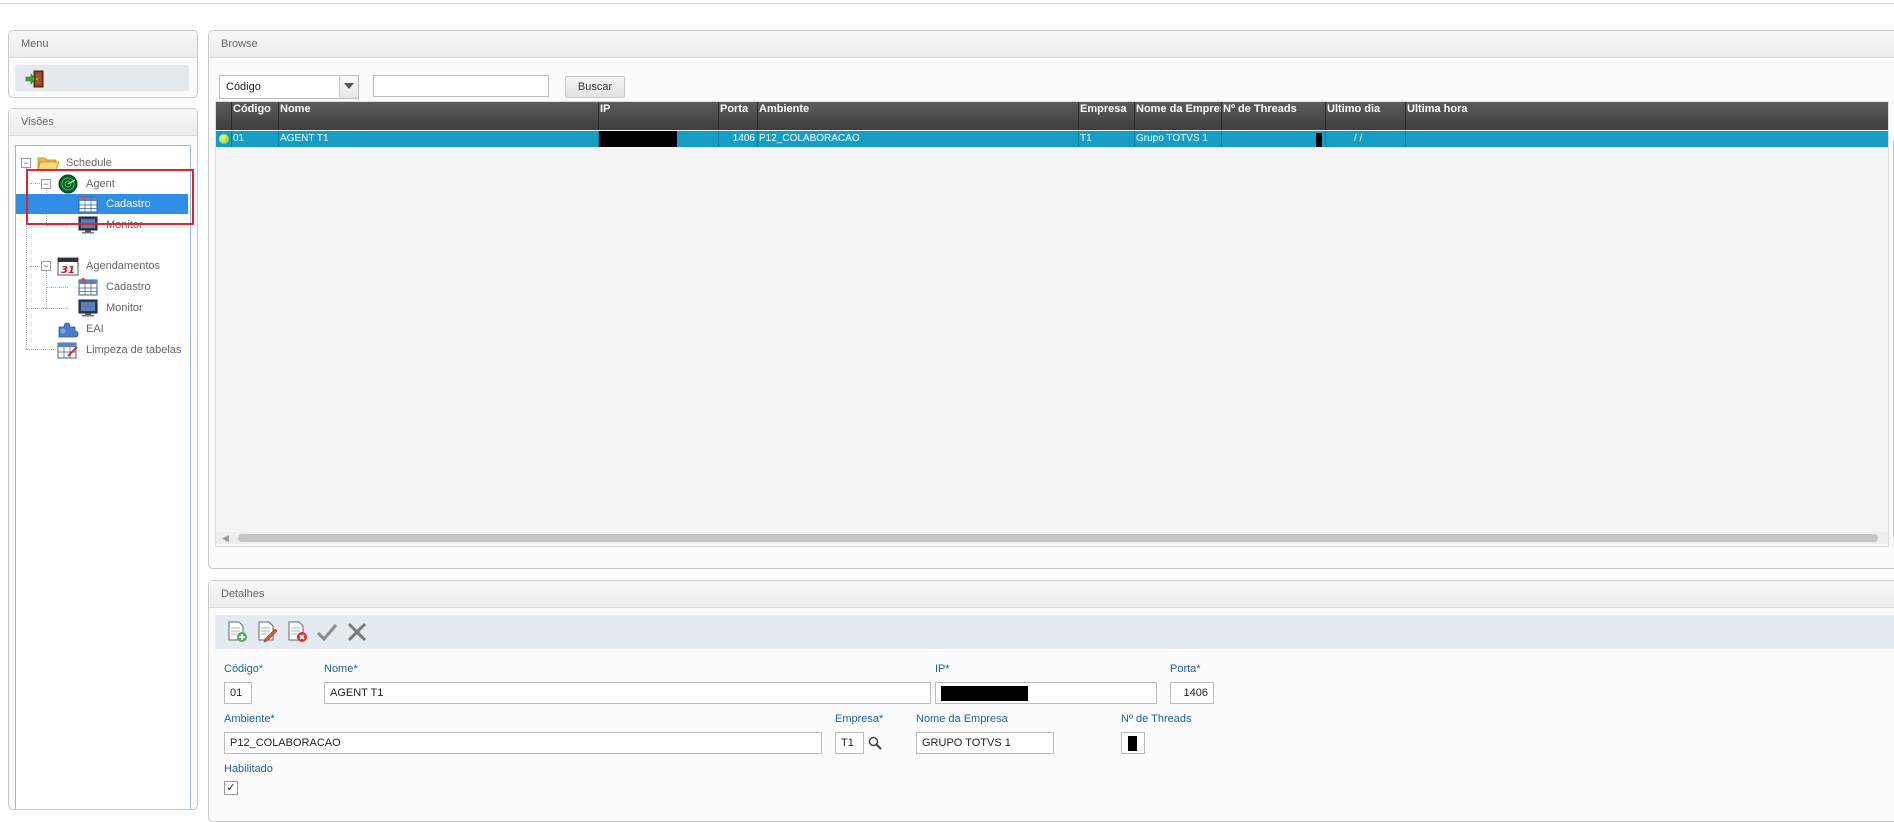  Describe the element at coordinates (1054, 632) in the screenshot. I see `details-toolbar` at that location.